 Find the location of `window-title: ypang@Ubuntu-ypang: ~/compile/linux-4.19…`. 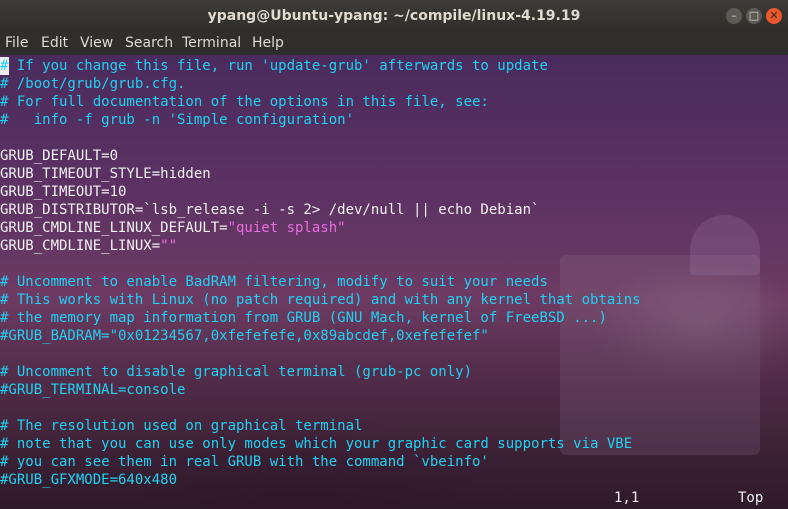

window-title: ypang@Ubuntu-ypang: ~/compile/linux-4.19… is located at coordinates (394, 16).